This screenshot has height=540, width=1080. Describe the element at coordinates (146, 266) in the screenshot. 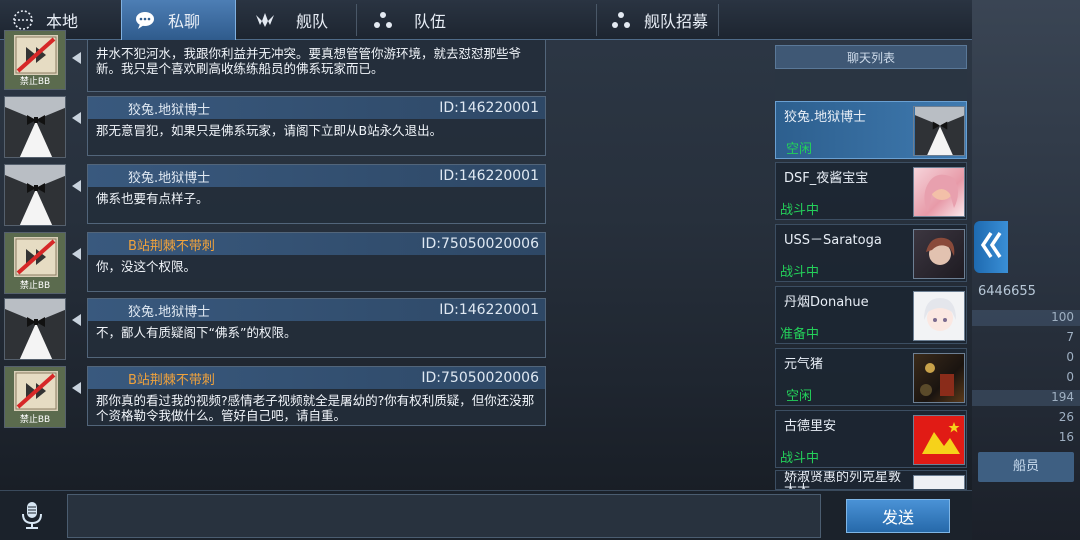

I see `message-text: 你，没这个权限。` at that location.